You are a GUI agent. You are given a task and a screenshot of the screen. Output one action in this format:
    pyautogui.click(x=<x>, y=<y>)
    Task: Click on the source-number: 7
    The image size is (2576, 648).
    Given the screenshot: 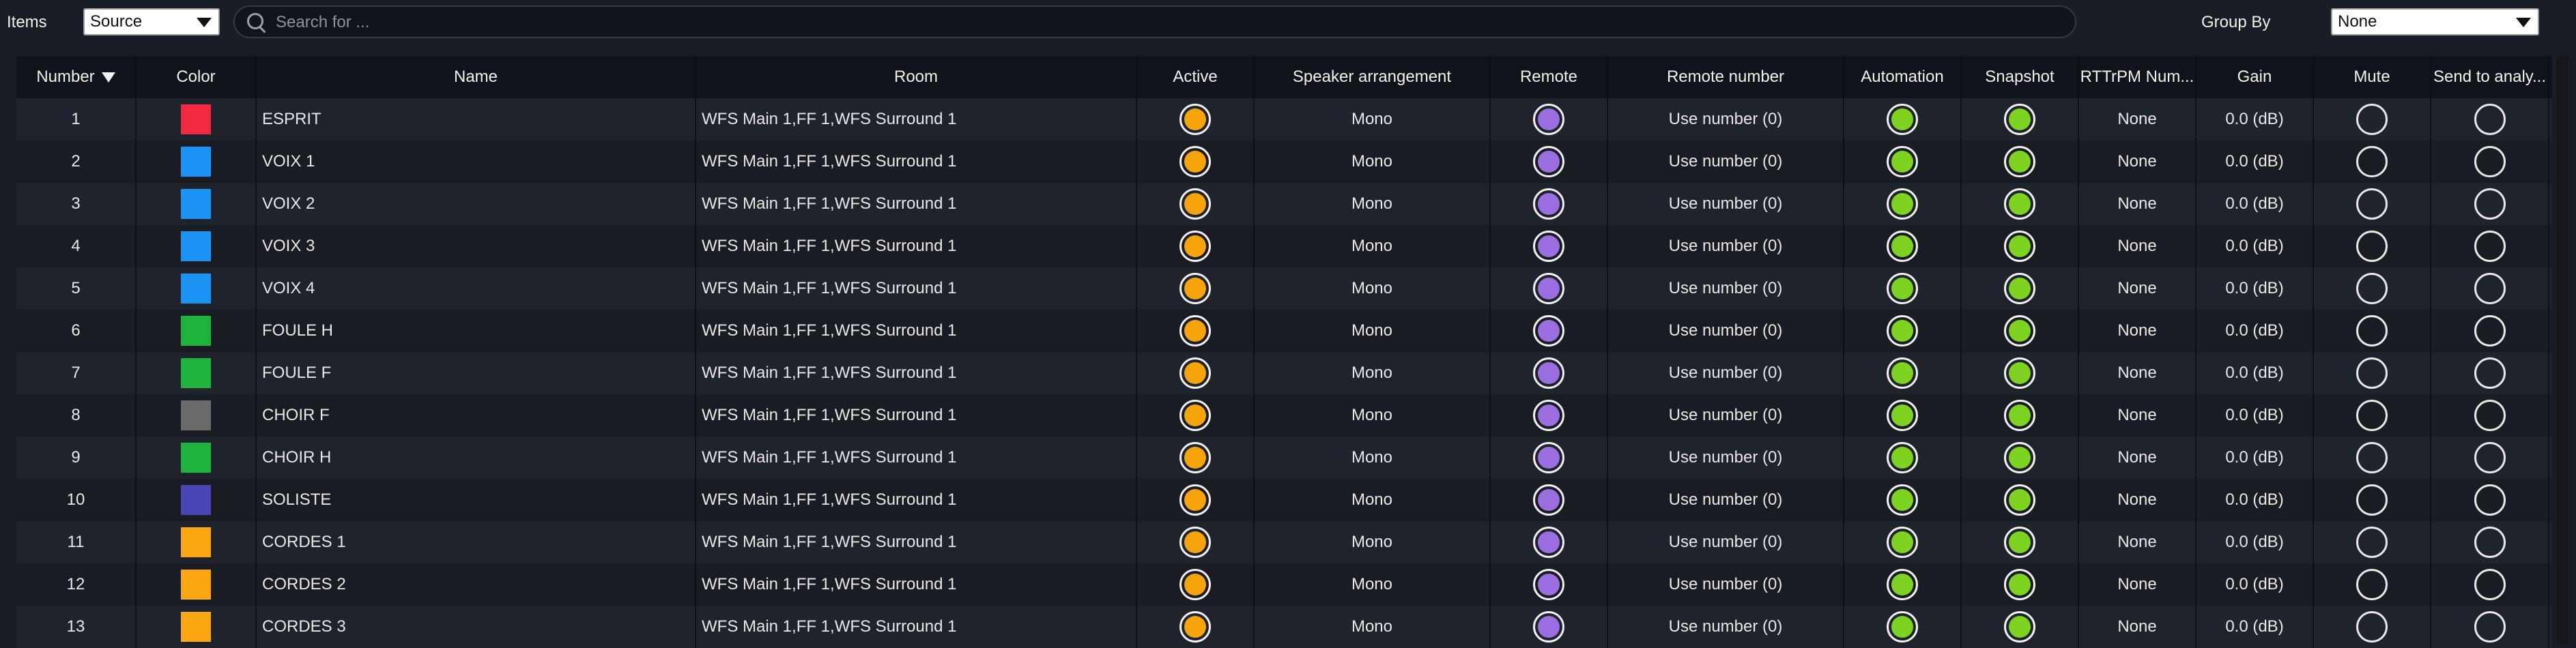 What is the action you would take?
    pyautogui.click(x=76, y=373)
    